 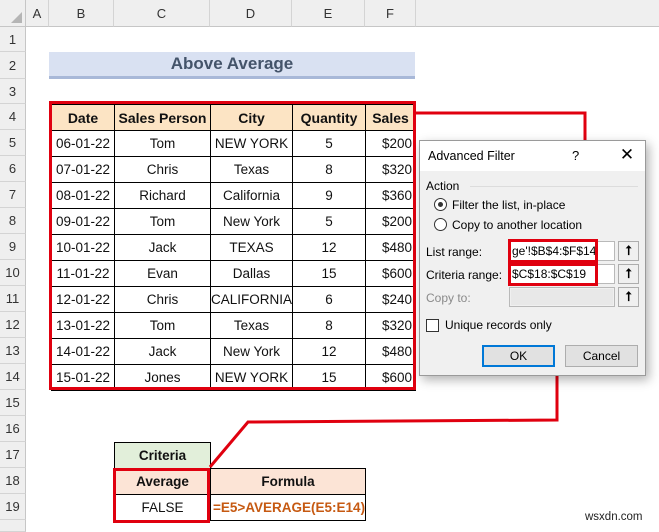 What do you see at coordinates (251, 273) in the screenshot?
I see `city-cell: Dallas` at bounding box center [251, 273].